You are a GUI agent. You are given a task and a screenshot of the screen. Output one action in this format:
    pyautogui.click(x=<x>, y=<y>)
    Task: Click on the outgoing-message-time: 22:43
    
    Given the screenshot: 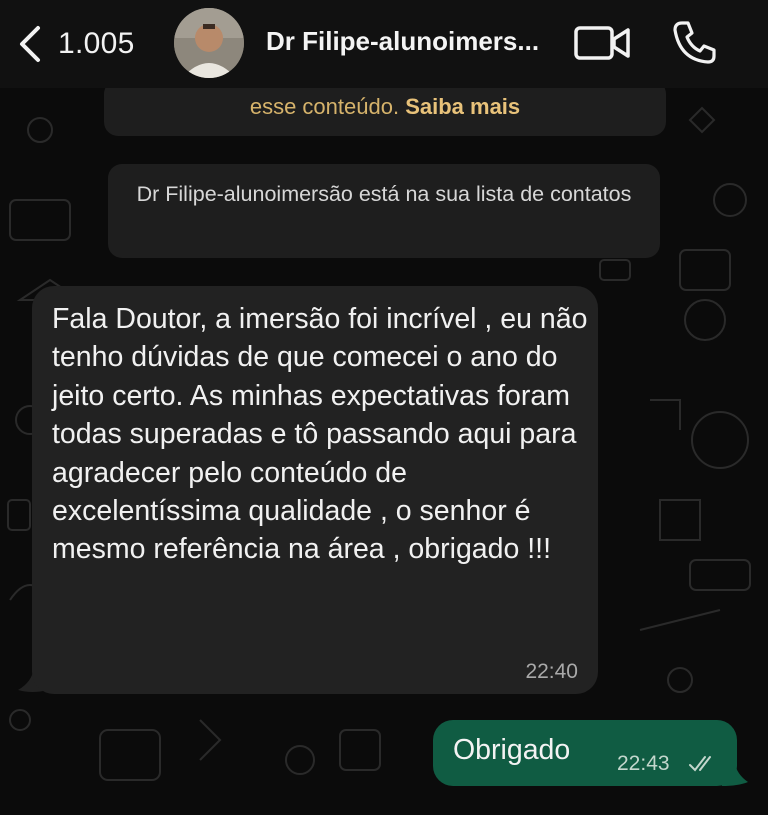 What is the action you would take?
    pyautogui.click(x=643, y=763)
    